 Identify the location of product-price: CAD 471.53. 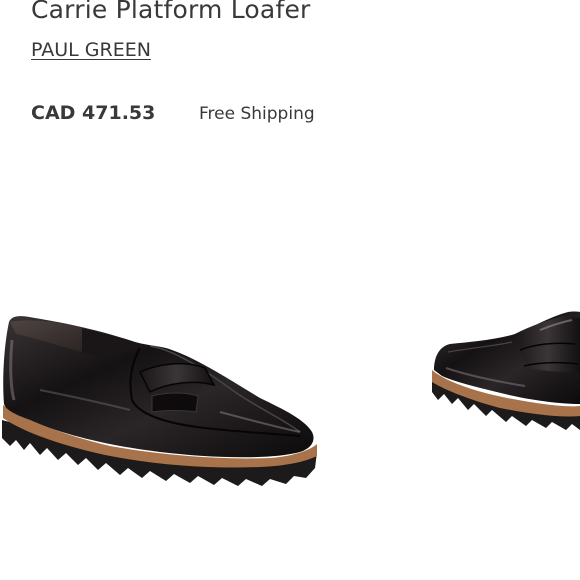
(93, 113).